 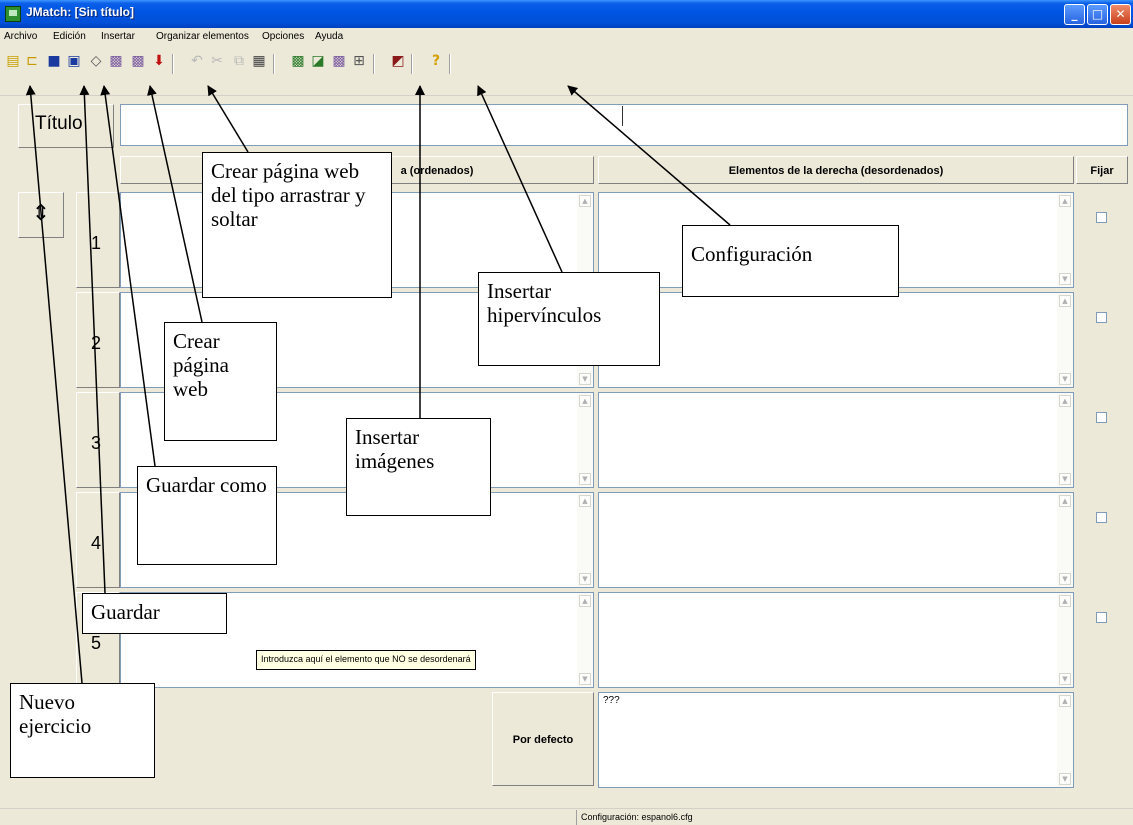 I want to click on cut-icon: ✂, so click(x=217, y=61).